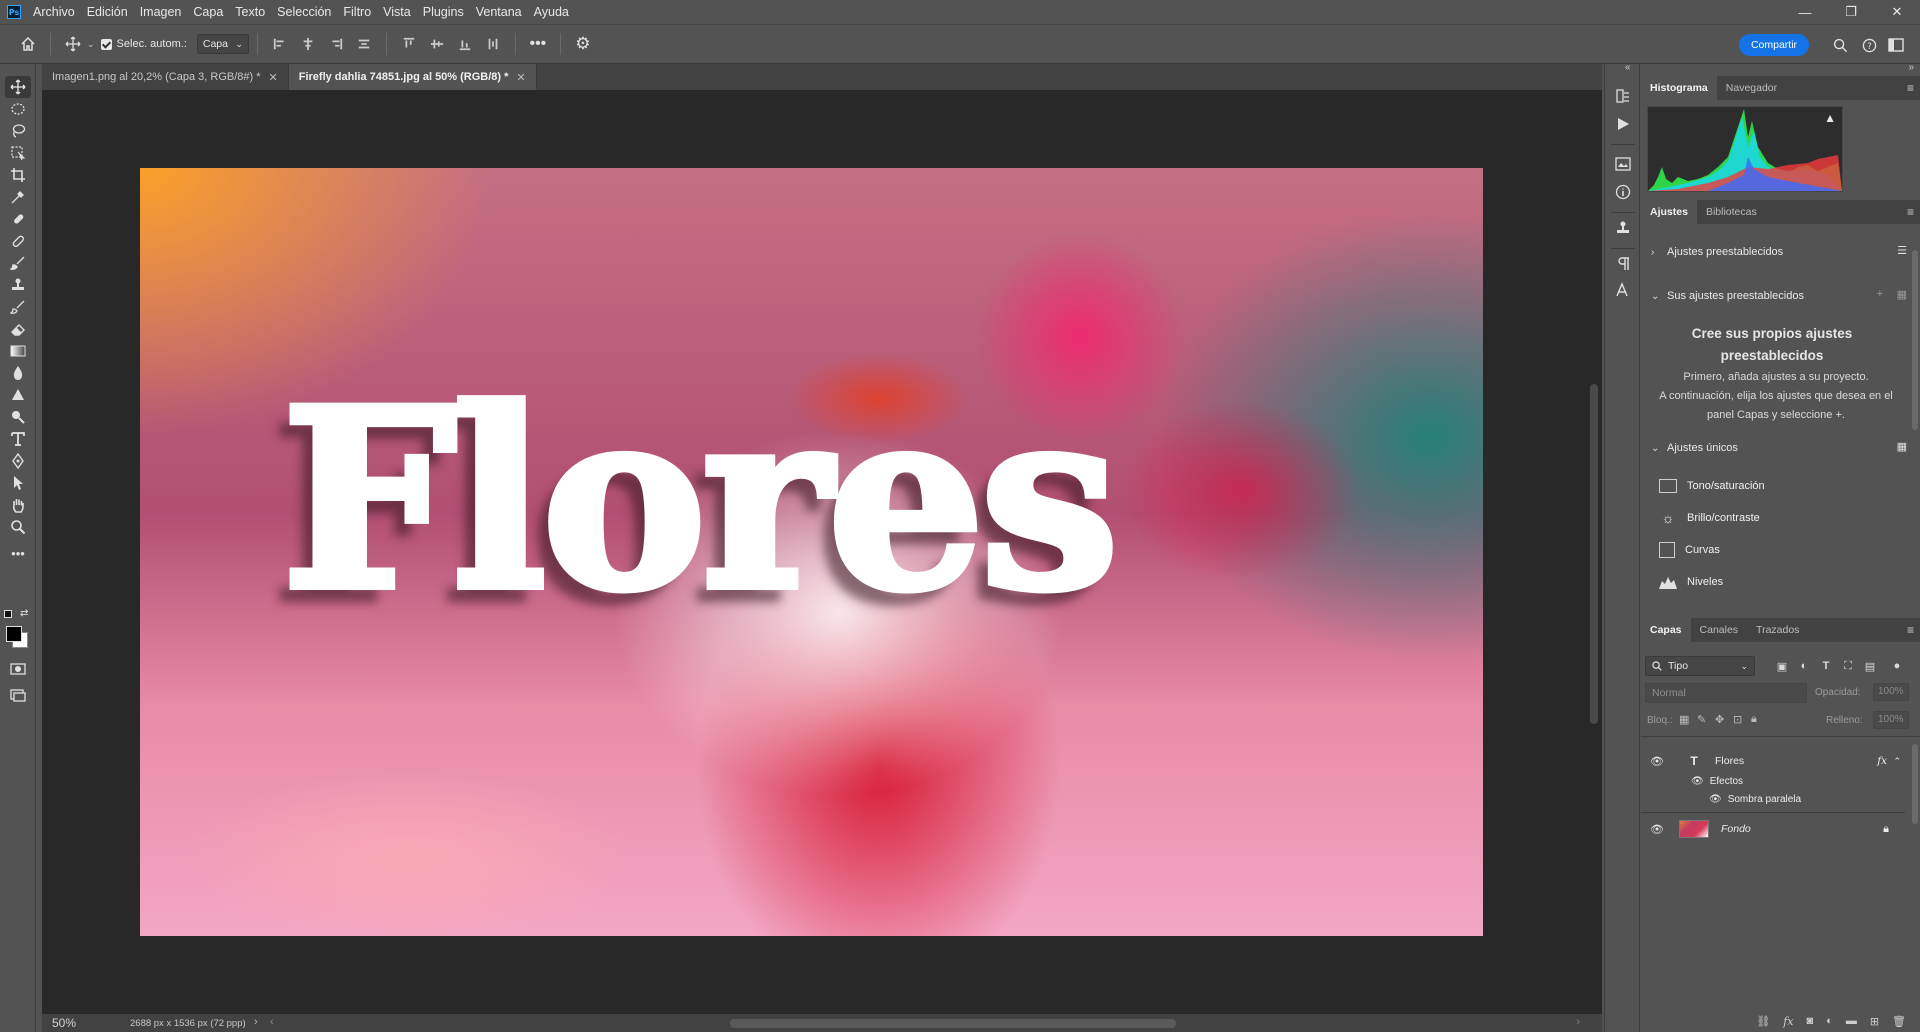  Describe the element at coordinates (18, 263) in the screenshot. I see `brush-tool-icon` at that location.